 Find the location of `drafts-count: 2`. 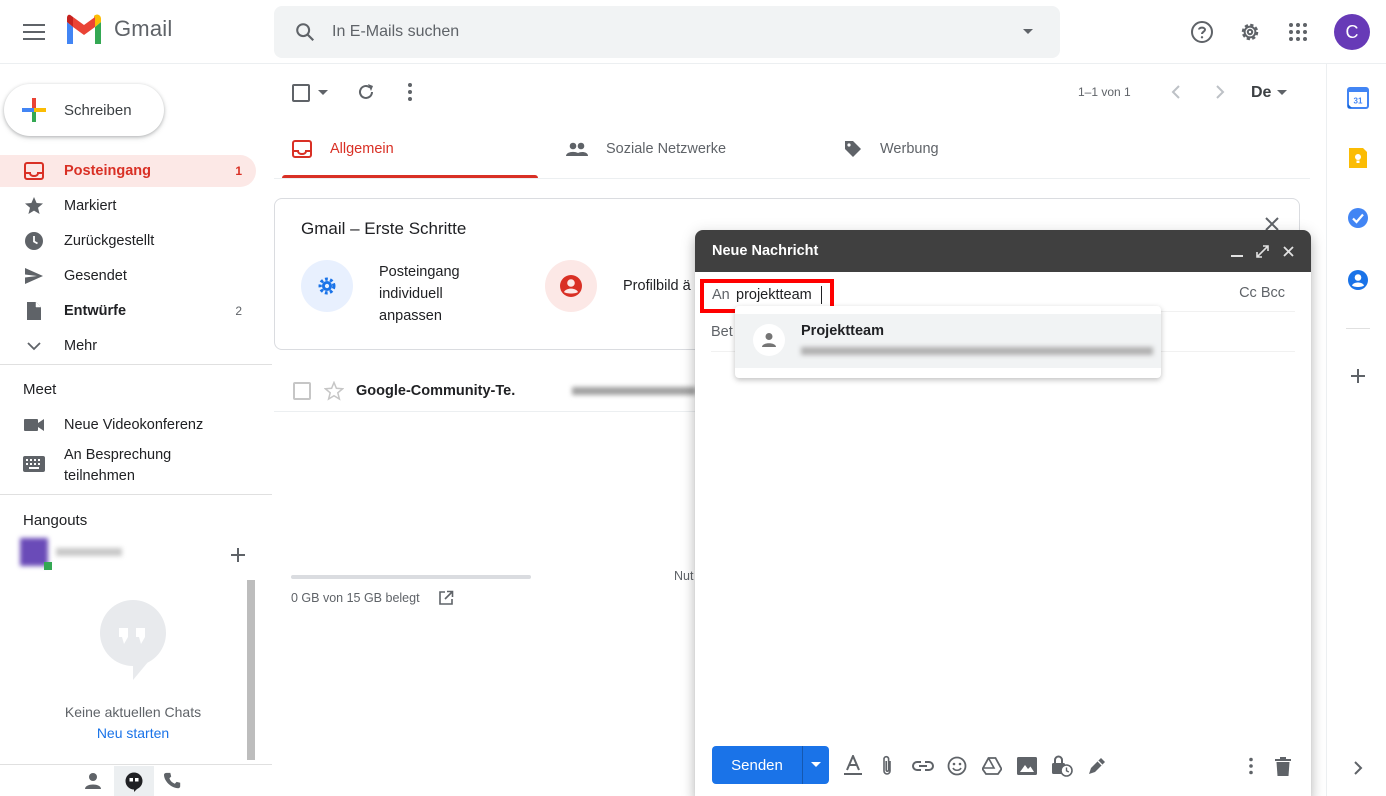

drafts-count: 2 is located at coordinates (238, 311).